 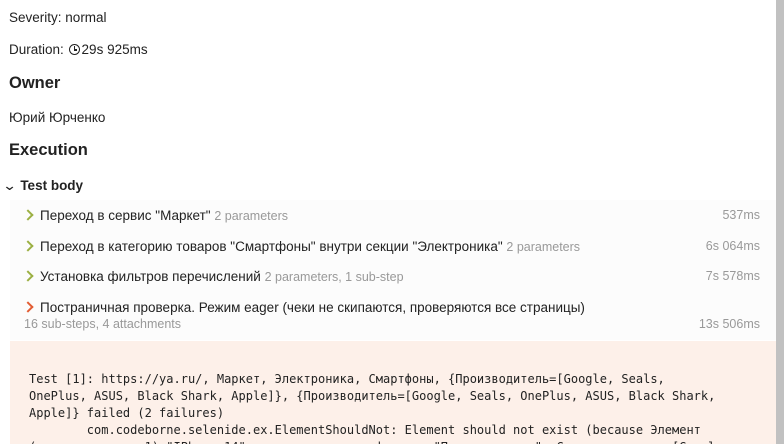 What do you see at coordinates (780, 222) in the screenshot?
I see `scrollbar` at bounding box center [780, 222].